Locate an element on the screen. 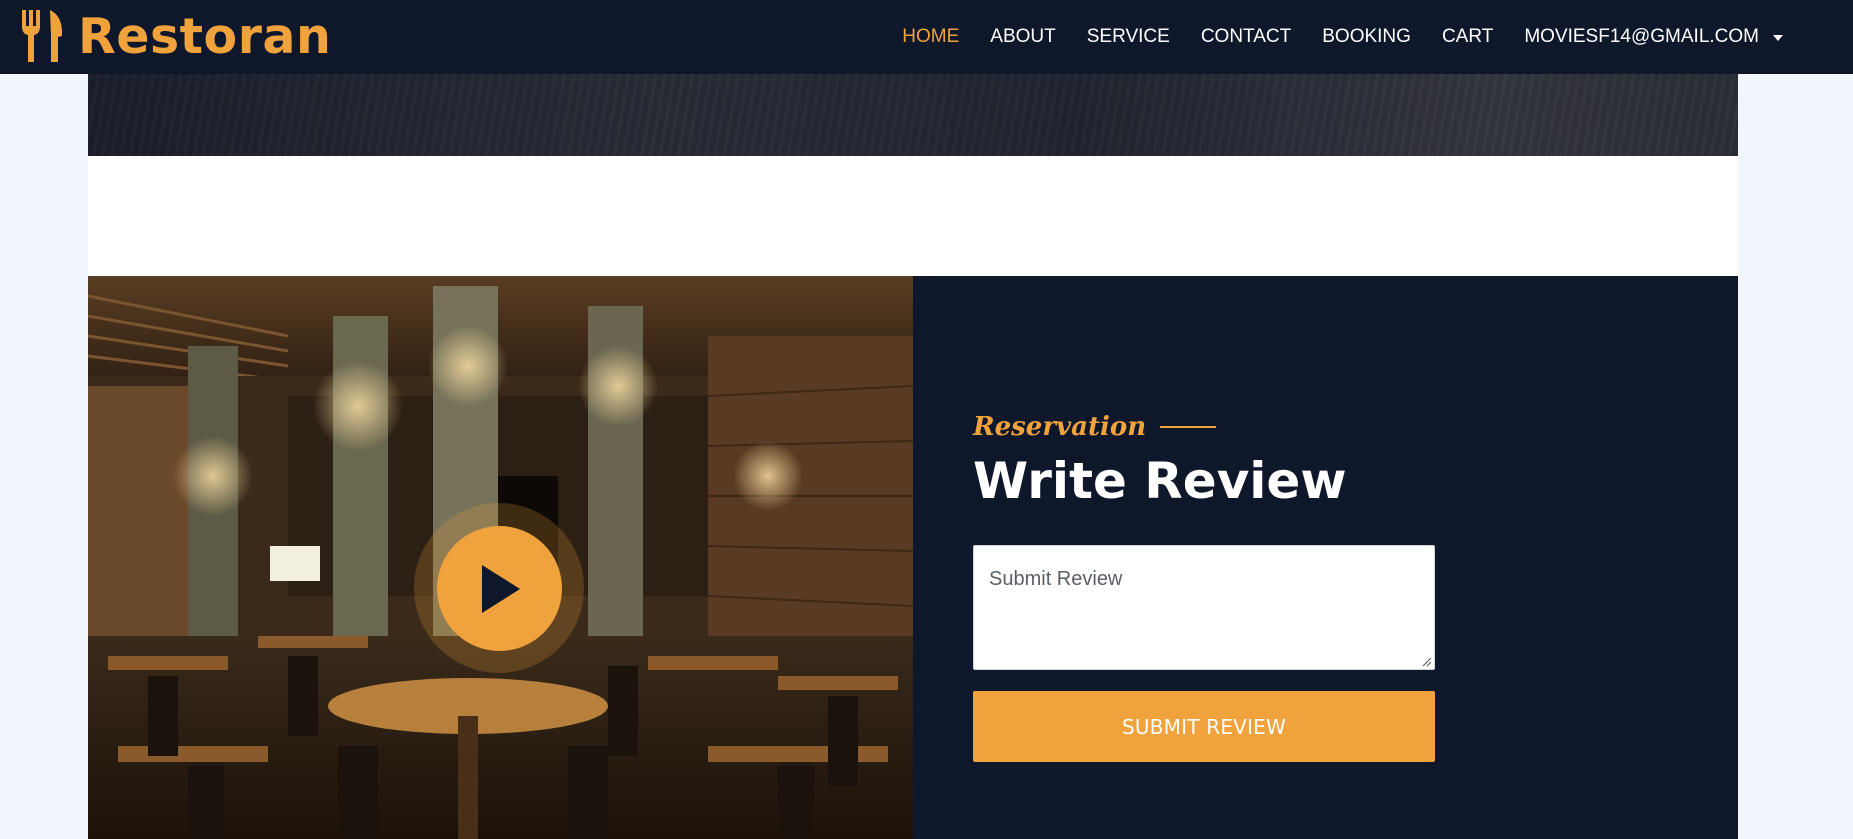 This screenshot has height=839, width=1853. resize-grip-icon is located at coordinates (1427, 662).